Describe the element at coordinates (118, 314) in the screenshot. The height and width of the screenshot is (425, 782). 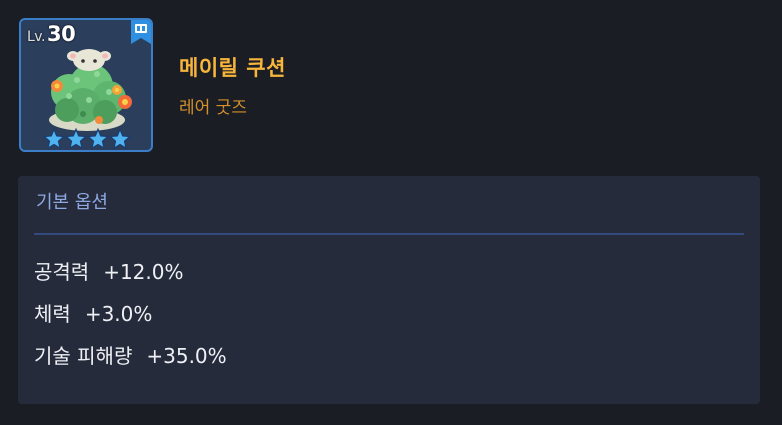
I see `stat-value: +3.0%` at that location.